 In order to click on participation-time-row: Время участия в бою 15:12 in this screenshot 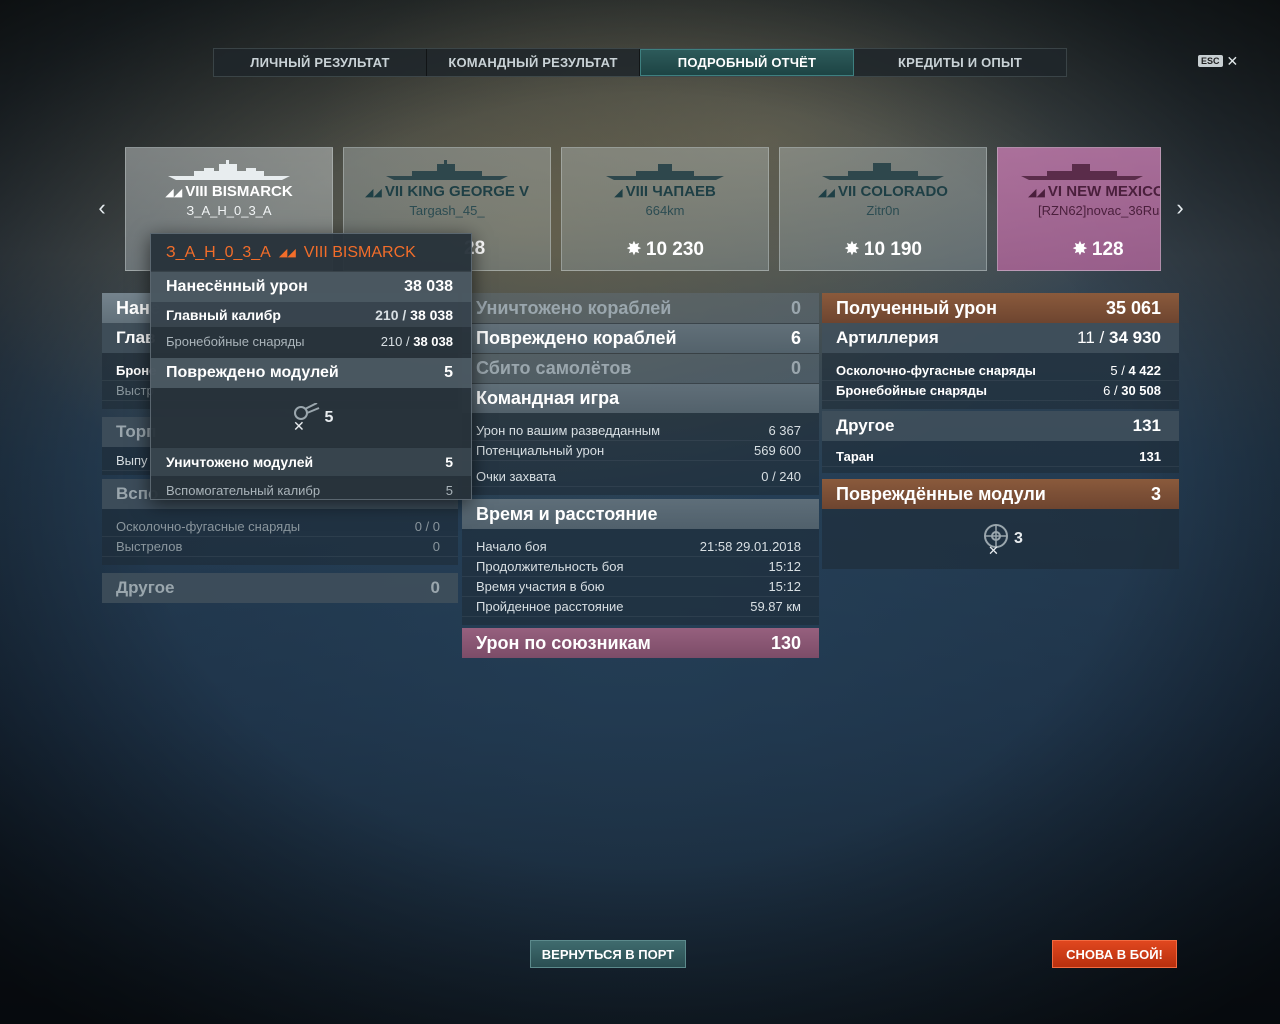, I will do `click(640, 587)`.